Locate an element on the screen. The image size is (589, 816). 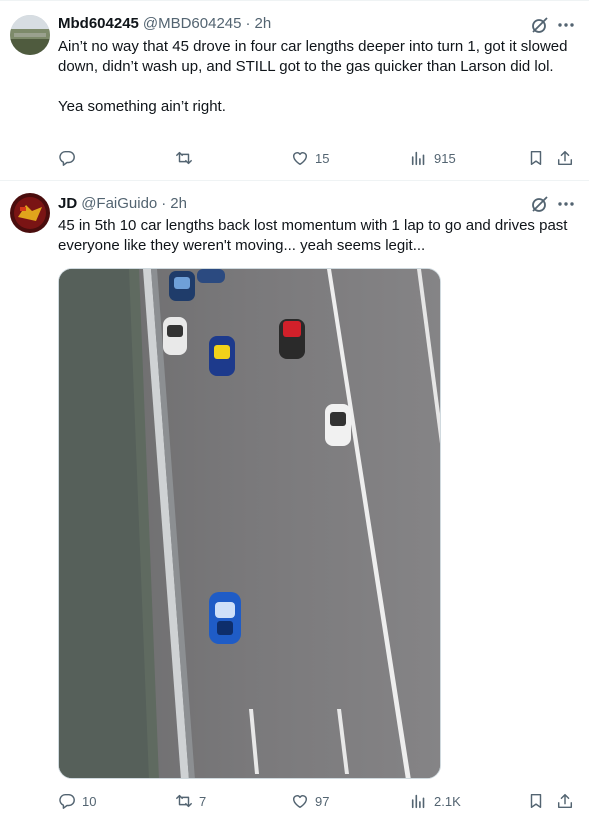
view-count: 2.1K is located at coordinates (447, 801).